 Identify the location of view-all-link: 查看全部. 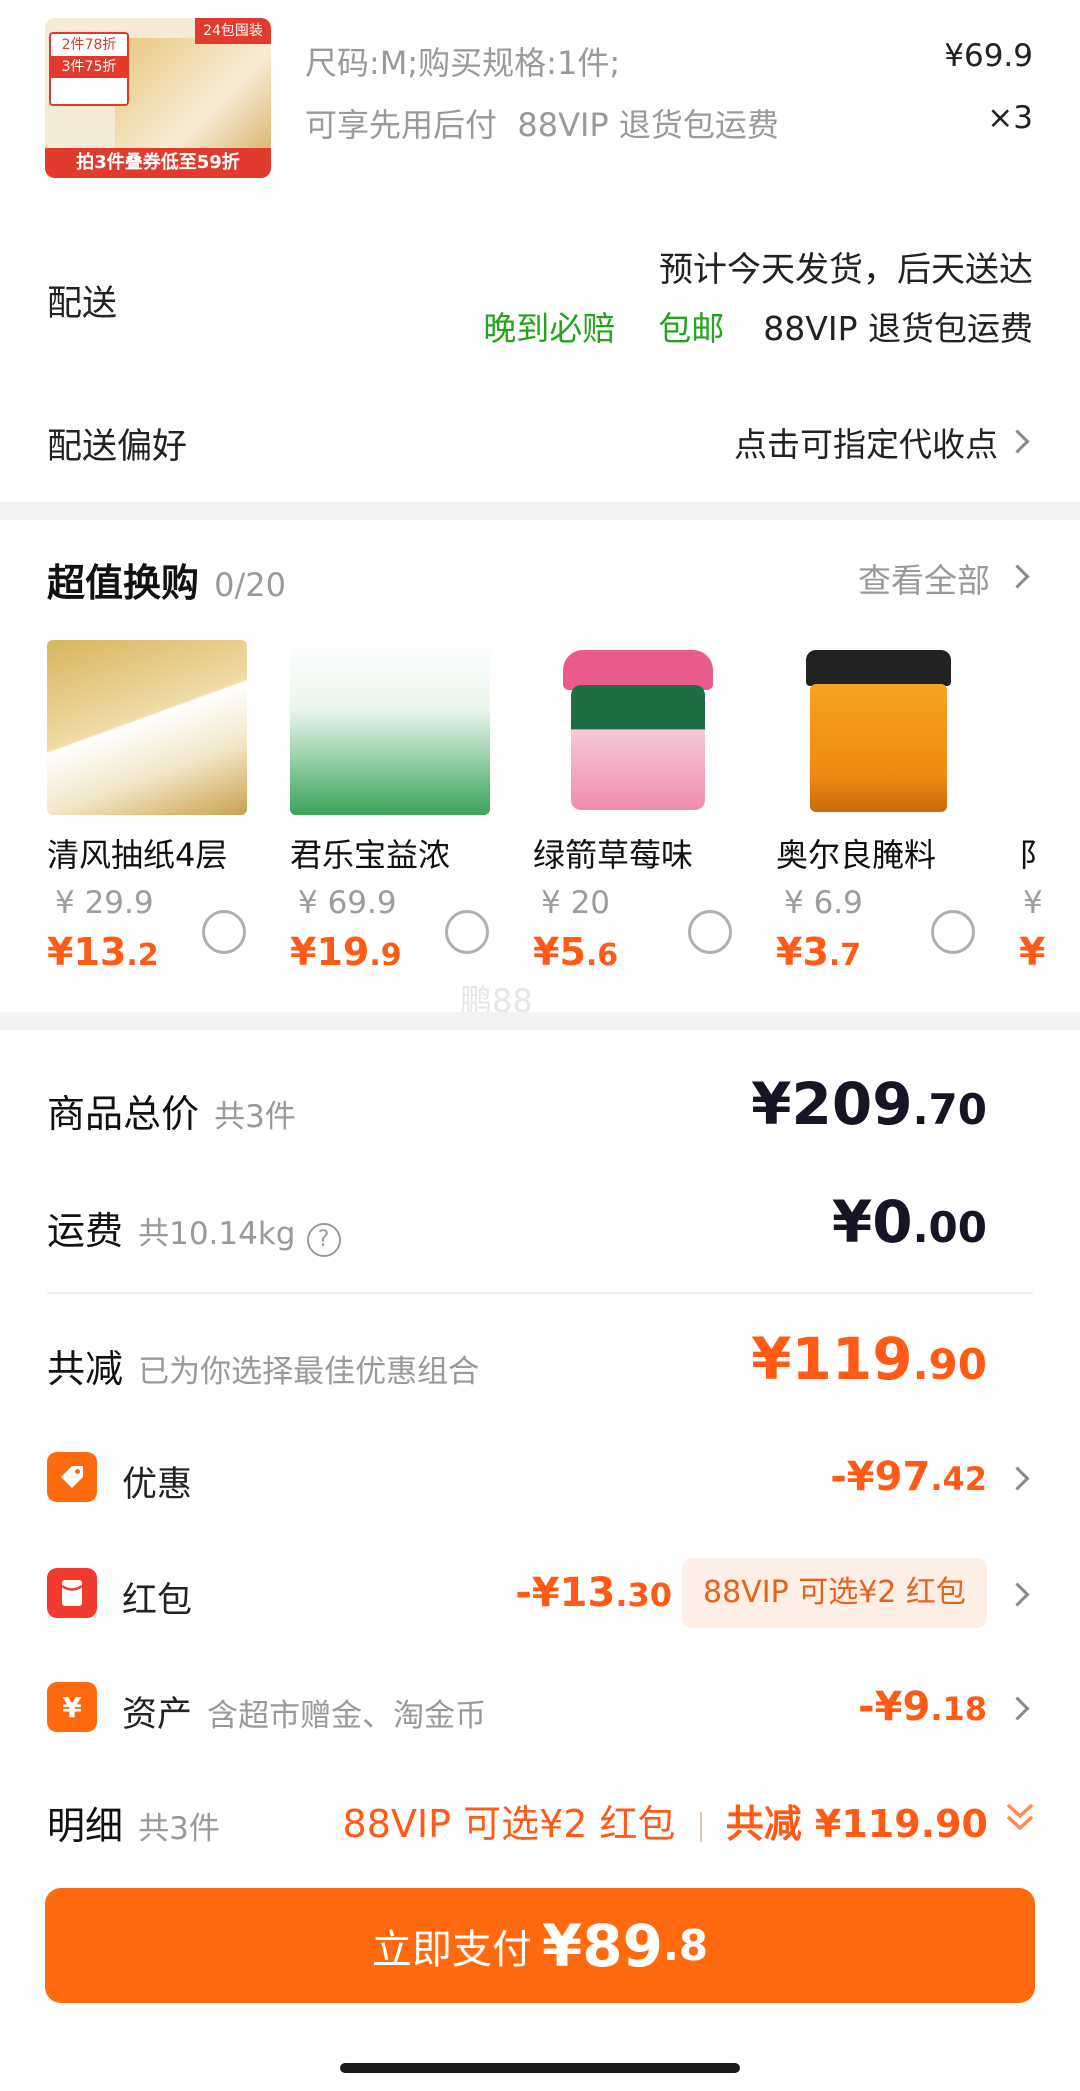
(930, 576).